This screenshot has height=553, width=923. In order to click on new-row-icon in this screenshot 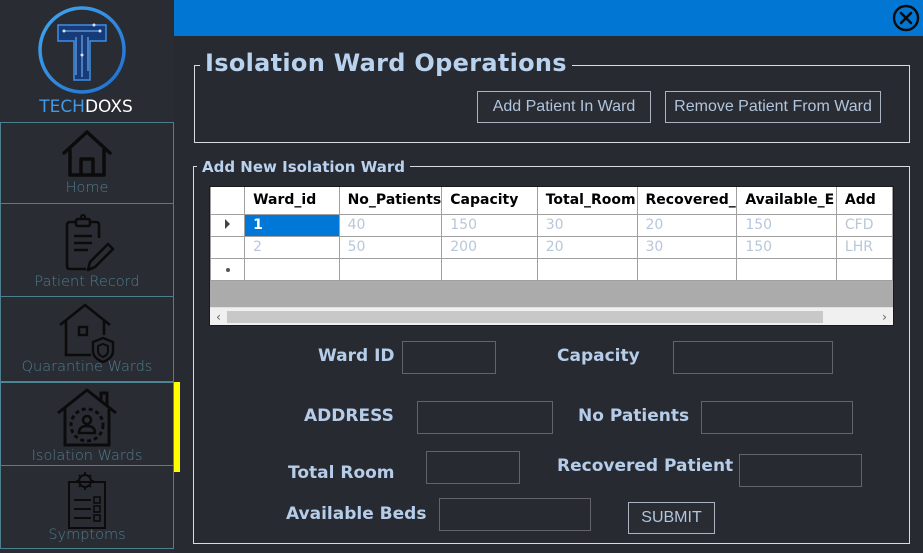, I will do `click(227, 269)`.